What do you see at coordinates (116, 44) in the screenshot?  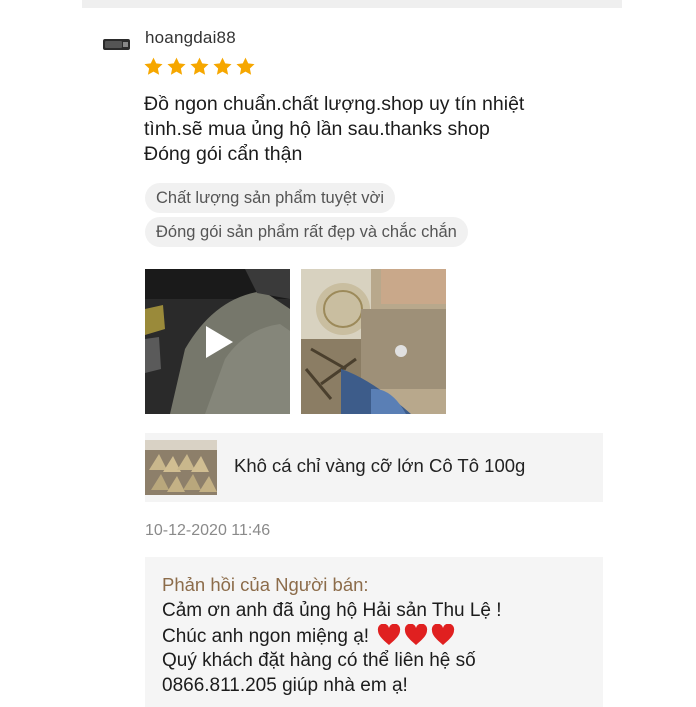 I see `avatar` at bounding box center [116, 44].